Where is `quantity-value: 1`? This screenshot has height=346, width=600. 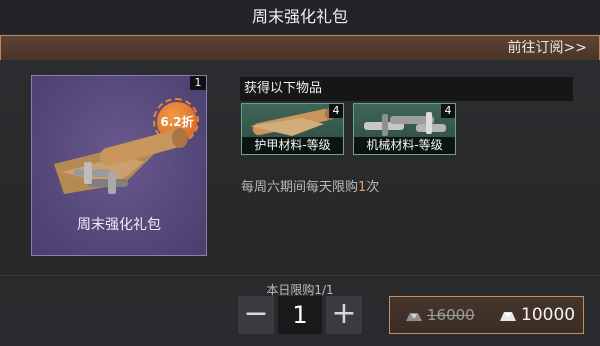 quantity-value: 1 is located at coordinates (300, 315).